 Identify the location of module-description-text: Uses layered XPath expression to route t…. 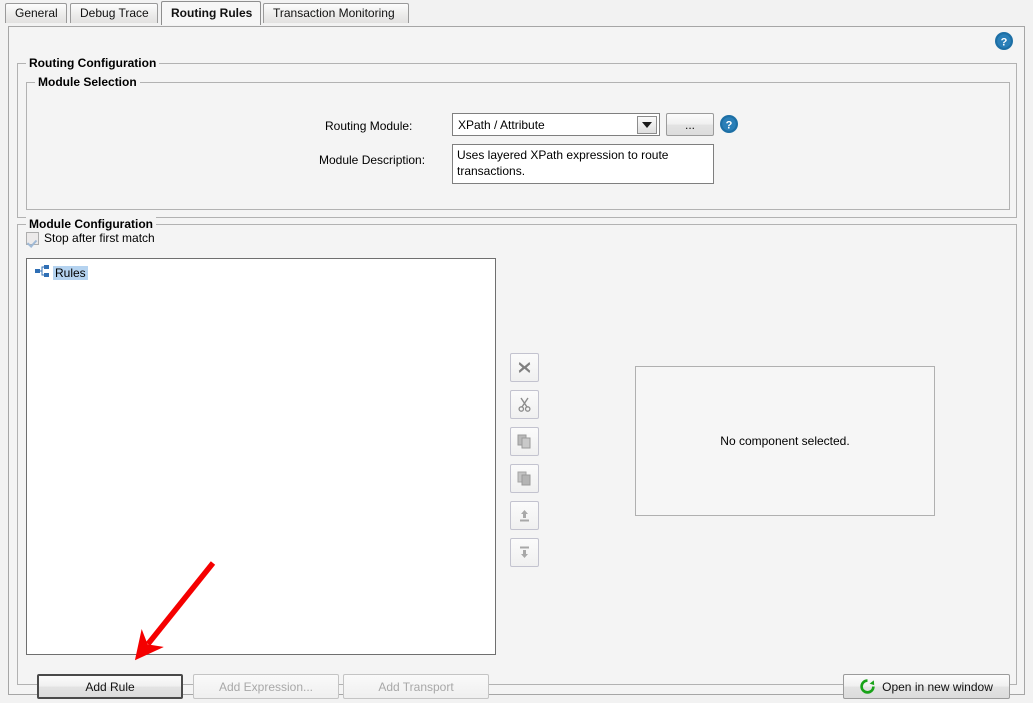
(583, 164).